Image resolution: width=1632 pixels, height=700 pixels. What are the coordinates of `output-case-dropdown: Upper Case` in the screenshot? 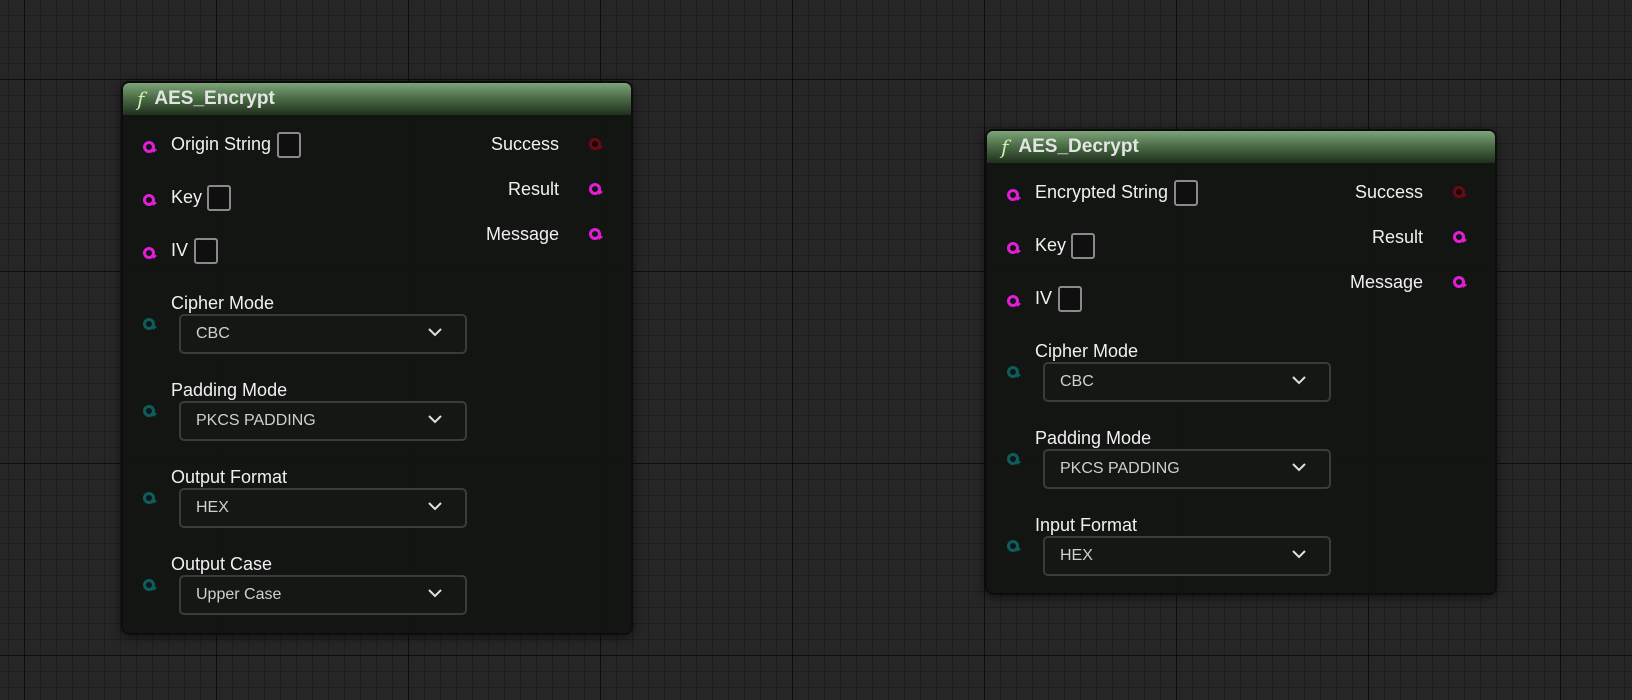 It's located at (323, 595).